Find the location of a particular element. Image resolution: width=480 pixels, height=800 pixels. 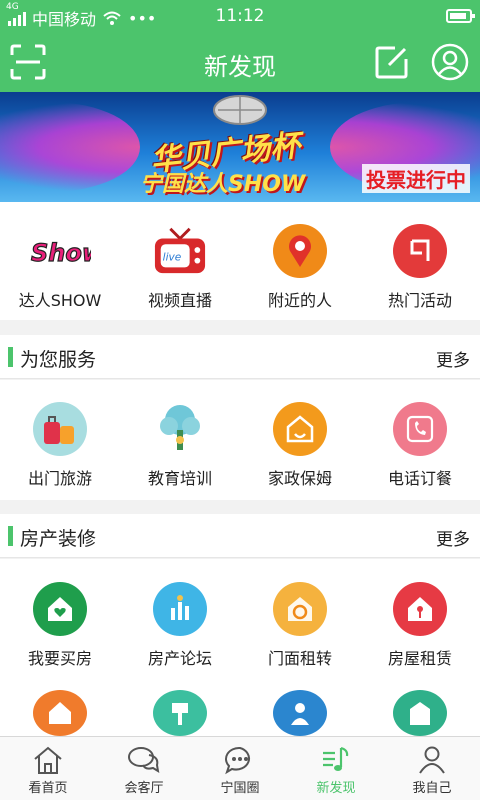

house-item-shop-rent: 门面租转 is located at coordinates (300, 625).